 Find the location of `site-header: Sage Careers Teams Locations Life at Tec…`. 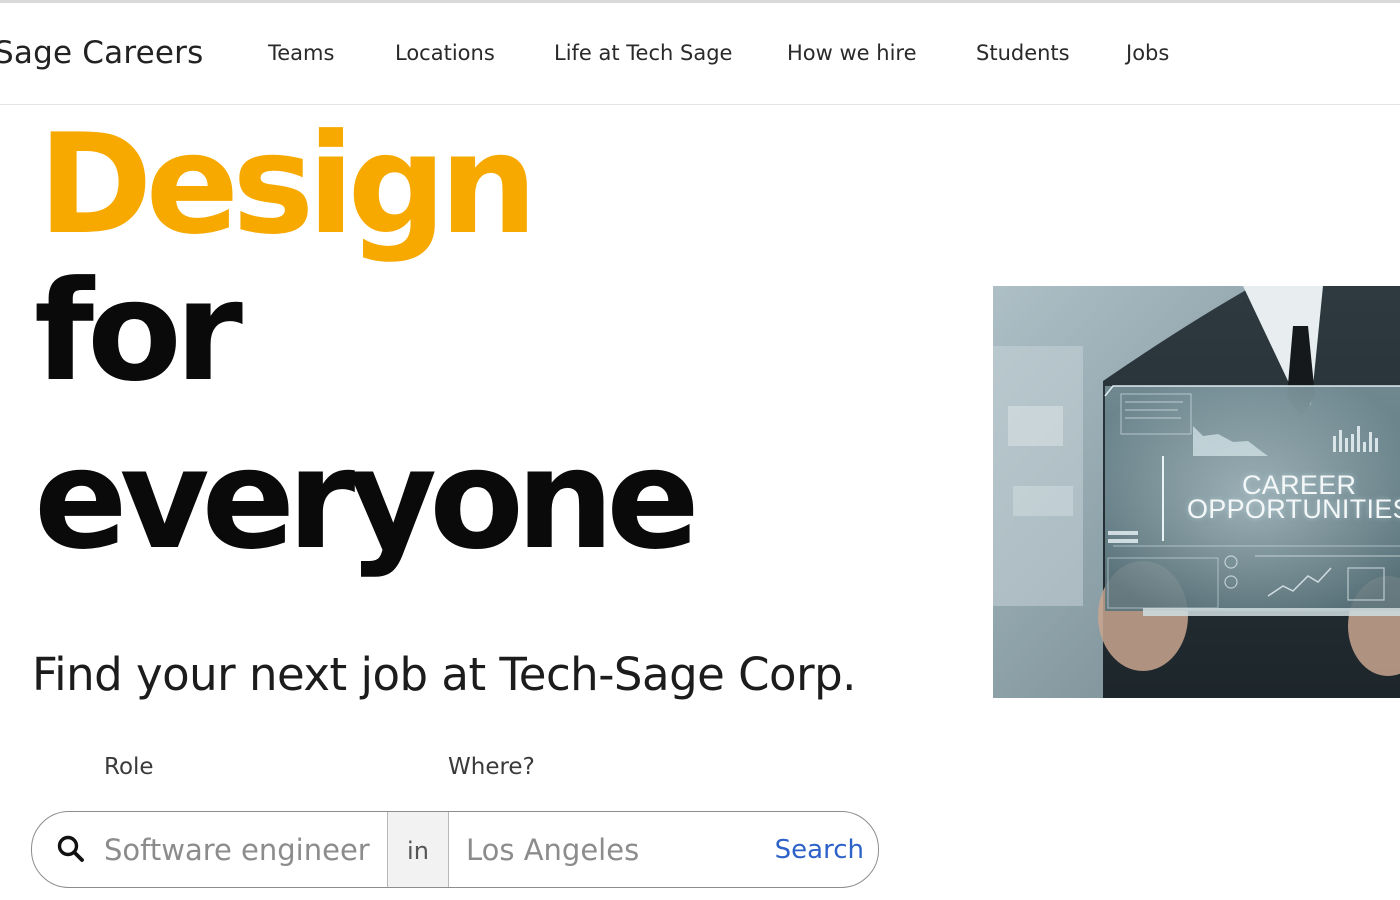

site-header: Sage Careers Teams Locations Life at Tec… is located at coordinates (700, 54).